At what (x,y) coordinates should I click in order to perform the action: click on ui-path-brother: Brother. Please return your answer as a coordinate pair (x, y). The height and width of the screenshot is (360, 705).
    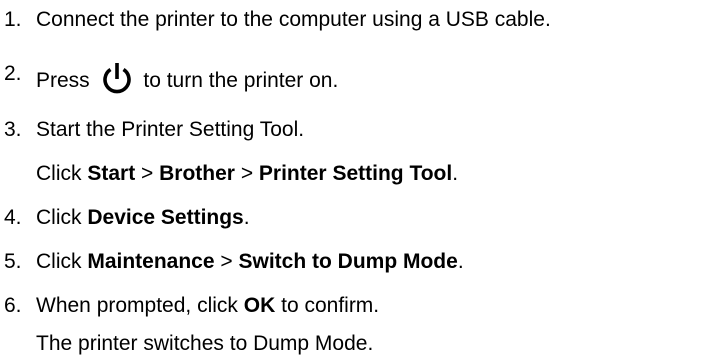
    Looking at the image, I should click on (197, 173).